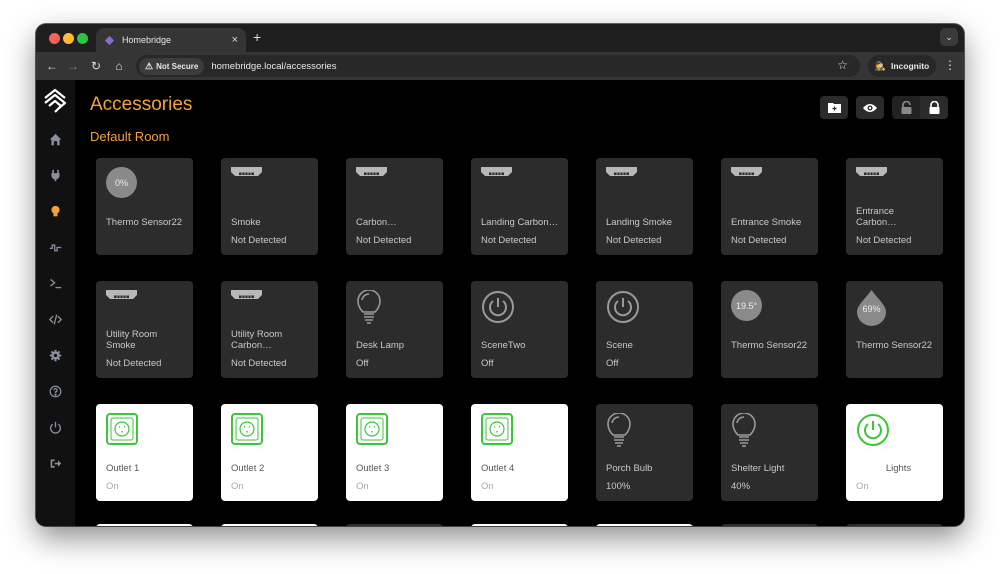 The width and height of the screenshot is (1000, 574). Describe the element at coordinates (171, 40) in the screenshot. I see `tab-homebridge: Homebridge ×` at that location.